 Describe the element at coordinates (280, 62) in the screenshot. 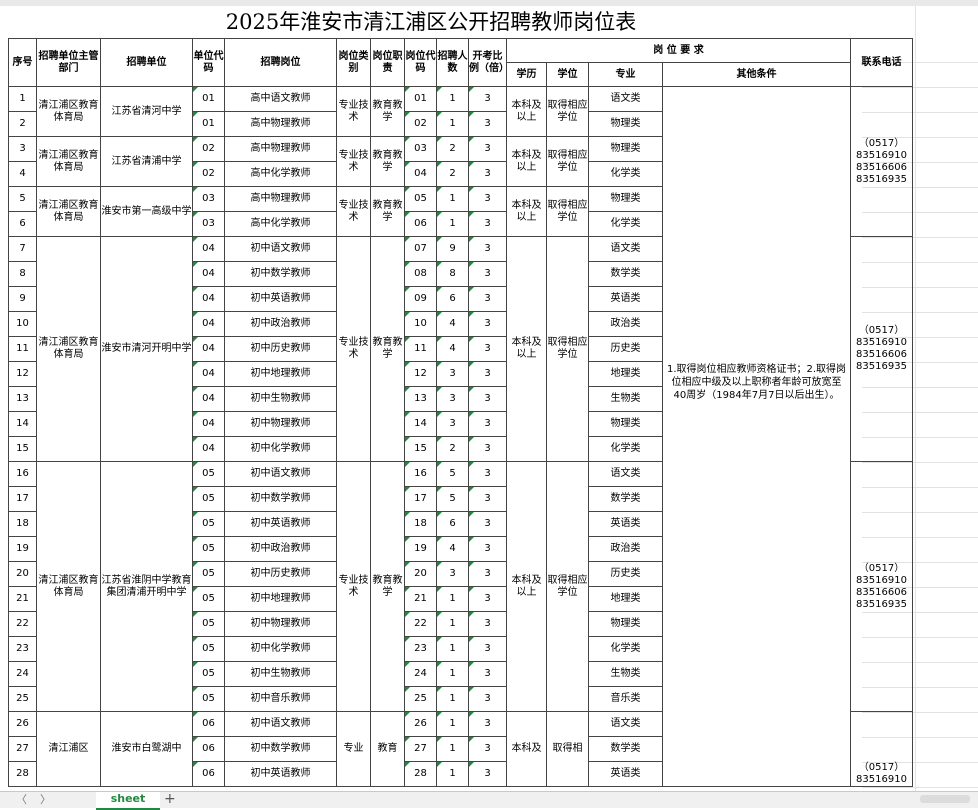

I see `header-position: 招聘岗位` at that location.